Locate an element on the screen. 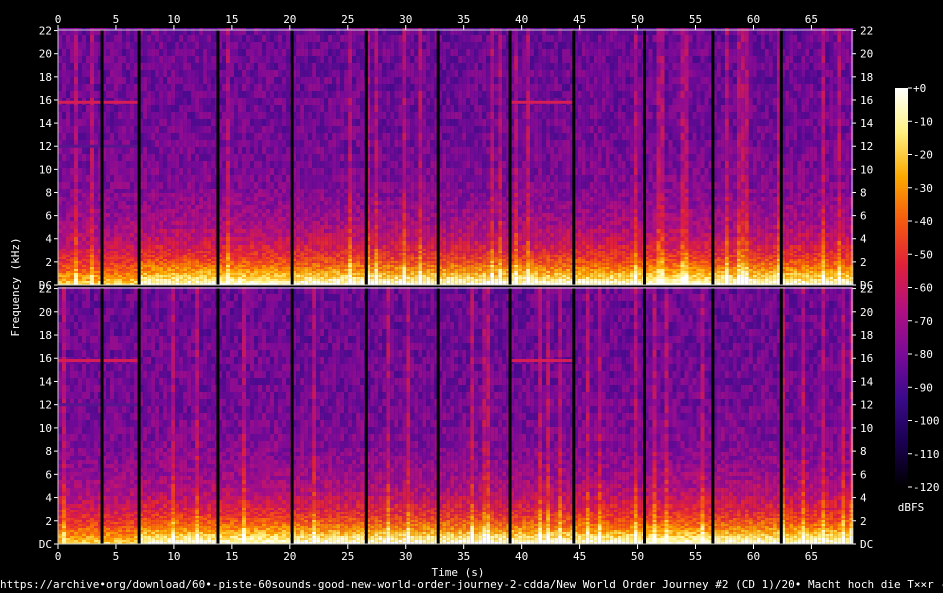 This screenshot has width=943, height=593. colorbar-tick-label: -70 is located at coordinates (923, 321).